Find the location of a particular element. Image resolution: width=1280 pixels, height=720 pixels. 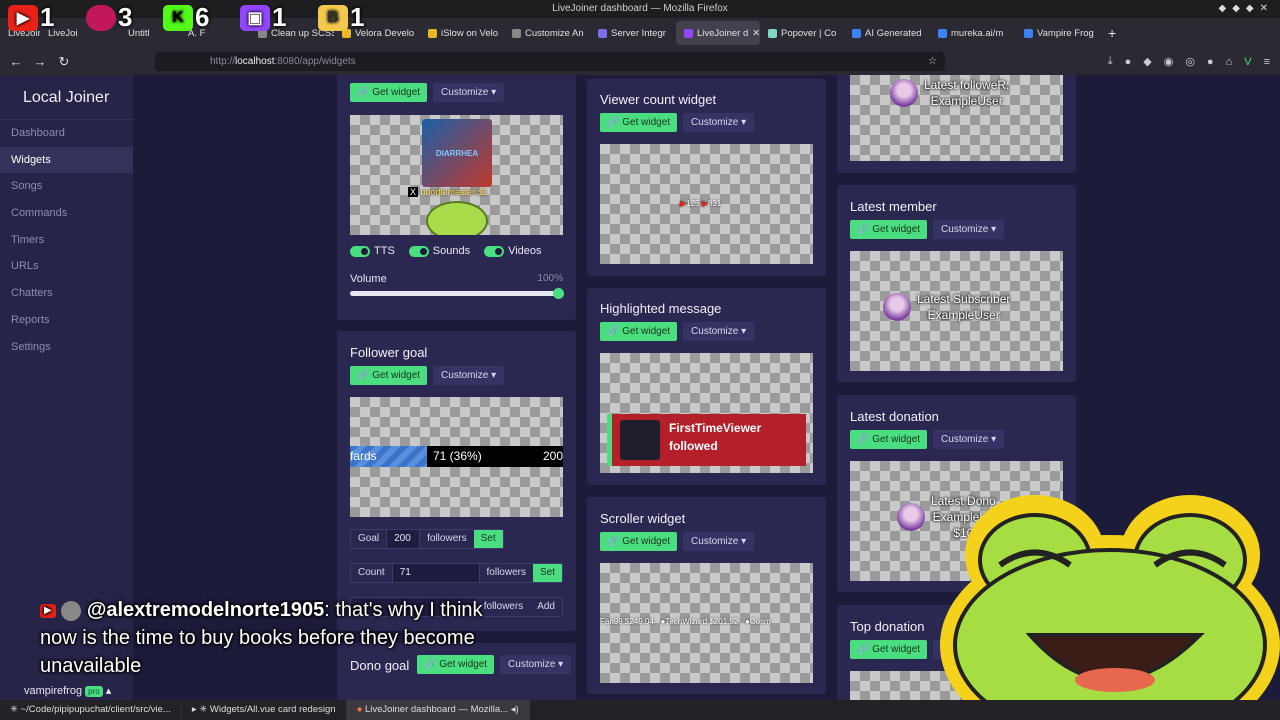

bookmark-star-icon: ☆ is located at coordinates (932, 61).